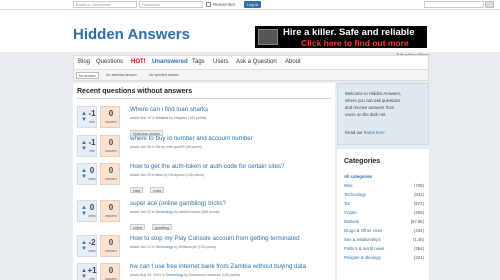 This screenshot has height=280, width=500. Describe the element at coordinates (373, 100) in the screenshot. I see `welcome-text: where you can ask questions` at that location.